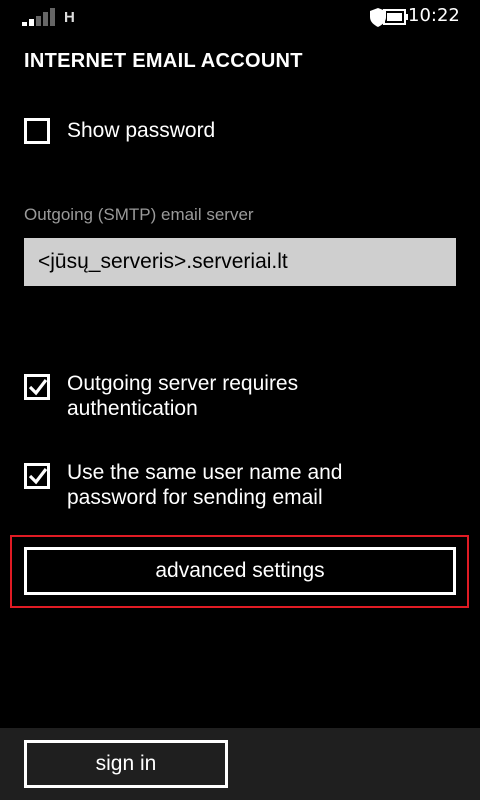  Describe the element at coordinates (240, 17) in the screenshot. I see `status-bar: H 10:22` at that location.